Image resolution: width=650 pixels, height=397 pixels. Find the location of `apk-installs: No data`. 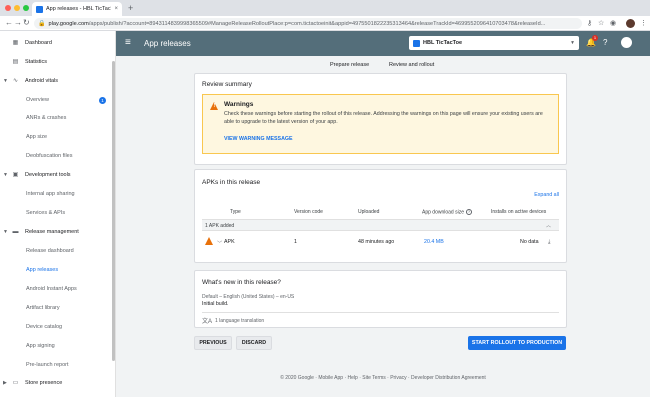

apk-installs: No data is located at coordinates (529, 242).